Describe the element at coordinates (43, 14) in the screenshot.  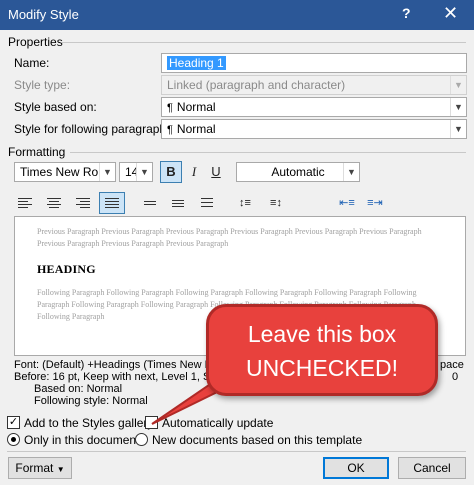
I see `window-title: Modify Style` at that location.